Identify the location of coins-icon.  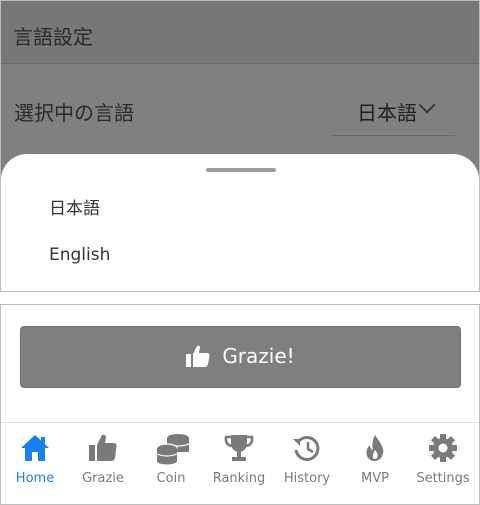
(173, 449).